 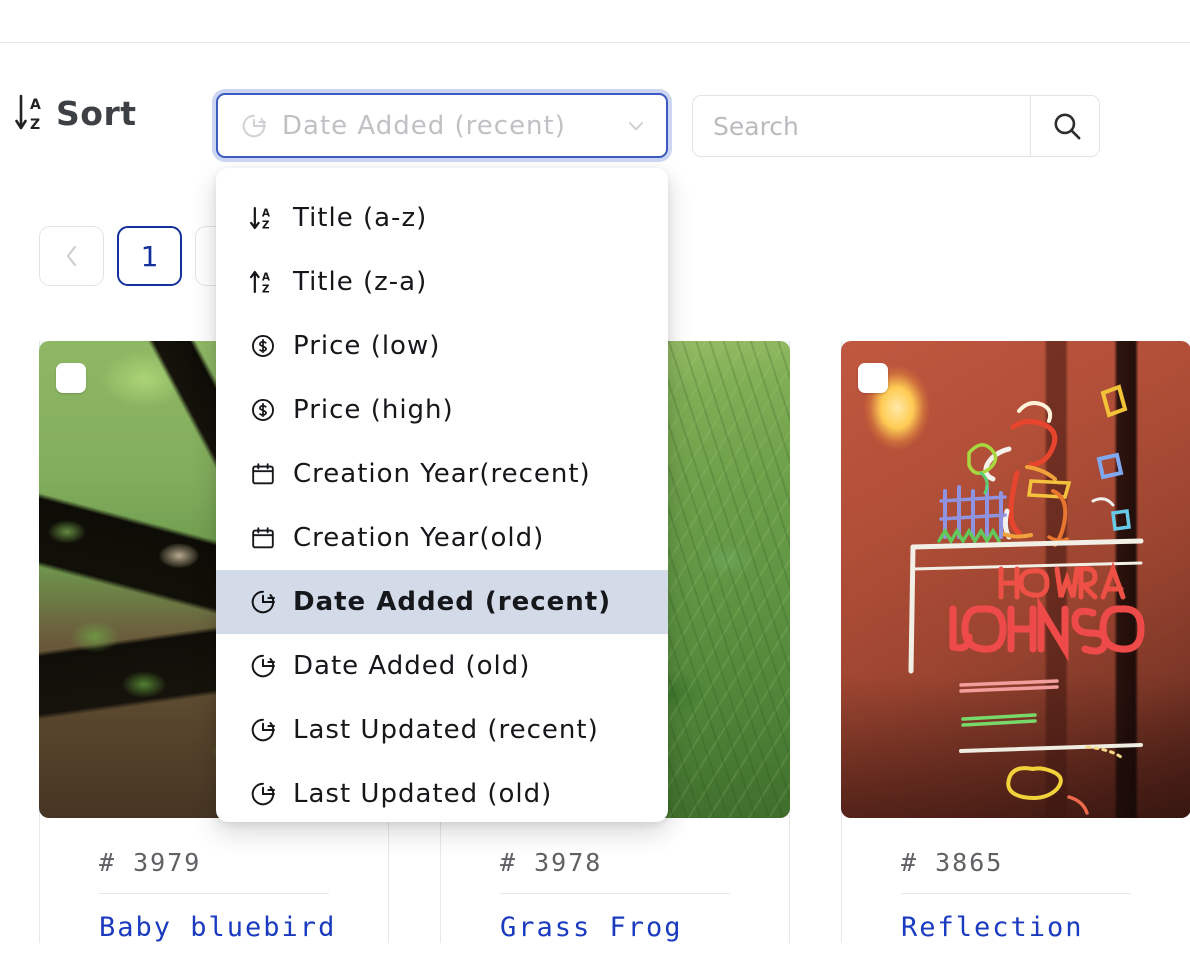 I want to click on card-id: # 3979, so click(x=150, y=862).